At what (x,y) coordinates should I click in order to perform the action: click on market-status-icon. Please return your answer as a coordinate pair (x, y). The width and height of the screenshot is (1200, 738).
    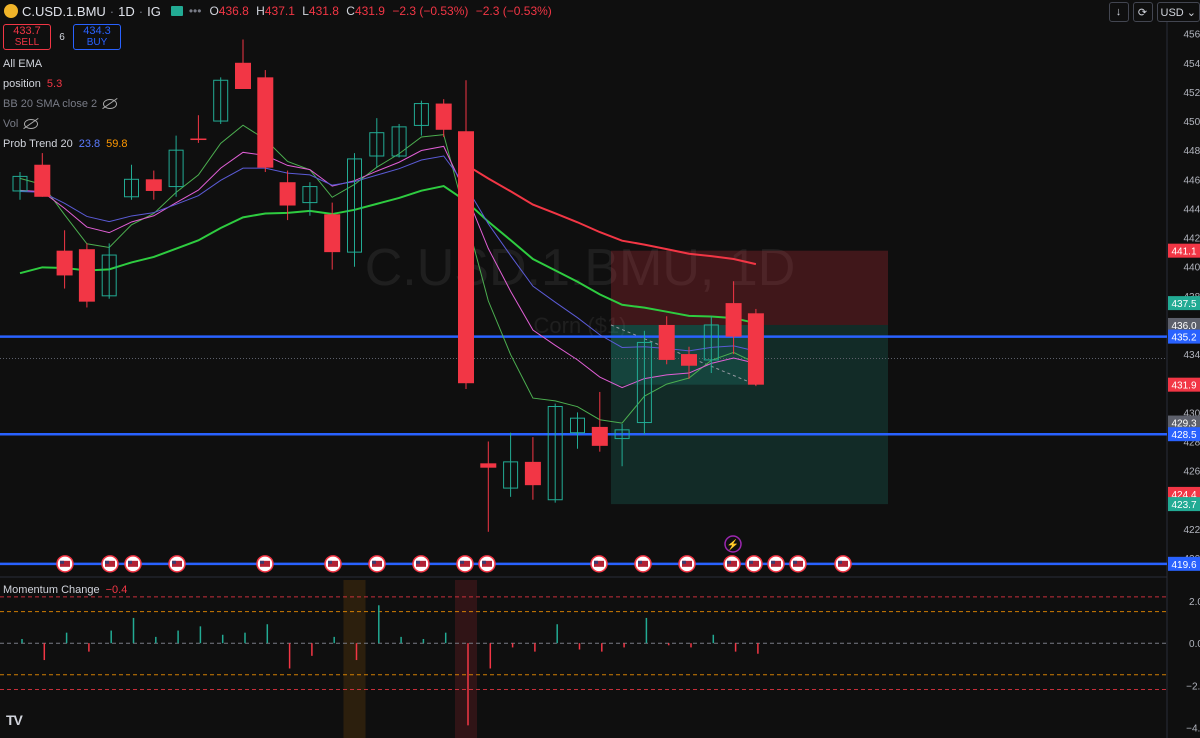
    Looking at the image, I should click on (176, 11).